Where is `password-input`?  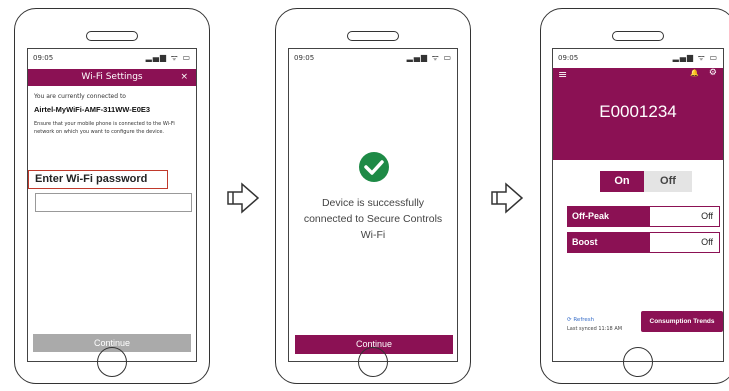
password-input is located at coordinates (113, 202).